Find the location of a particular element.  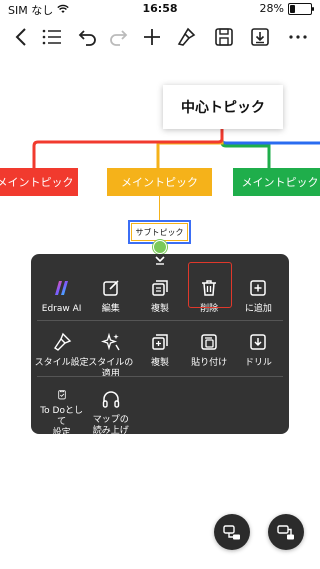

chevron-down-icon is located at coordinates (160, 260).